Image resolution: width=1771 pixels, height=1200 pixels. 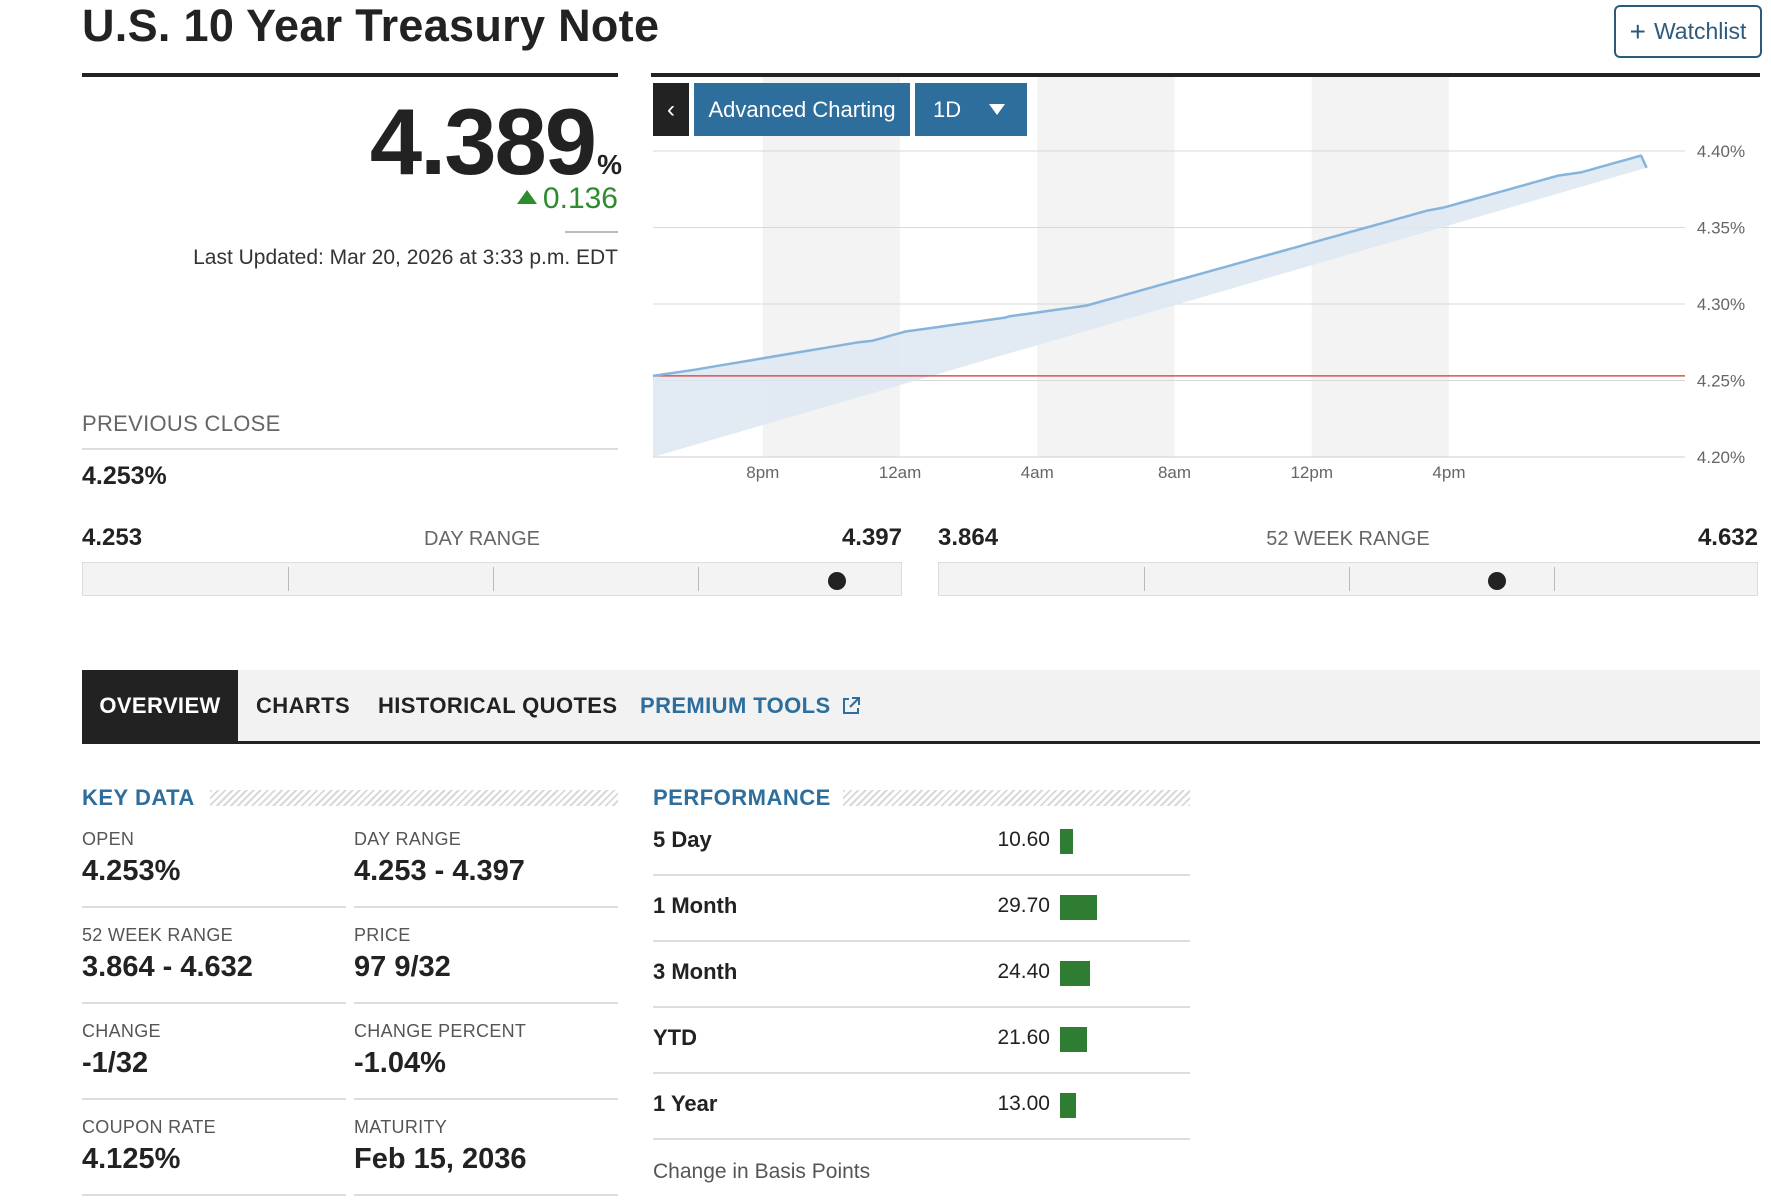 I want to click on tab-premium-tools: PREMIUM TOOLS, so click(x=750, y=706).